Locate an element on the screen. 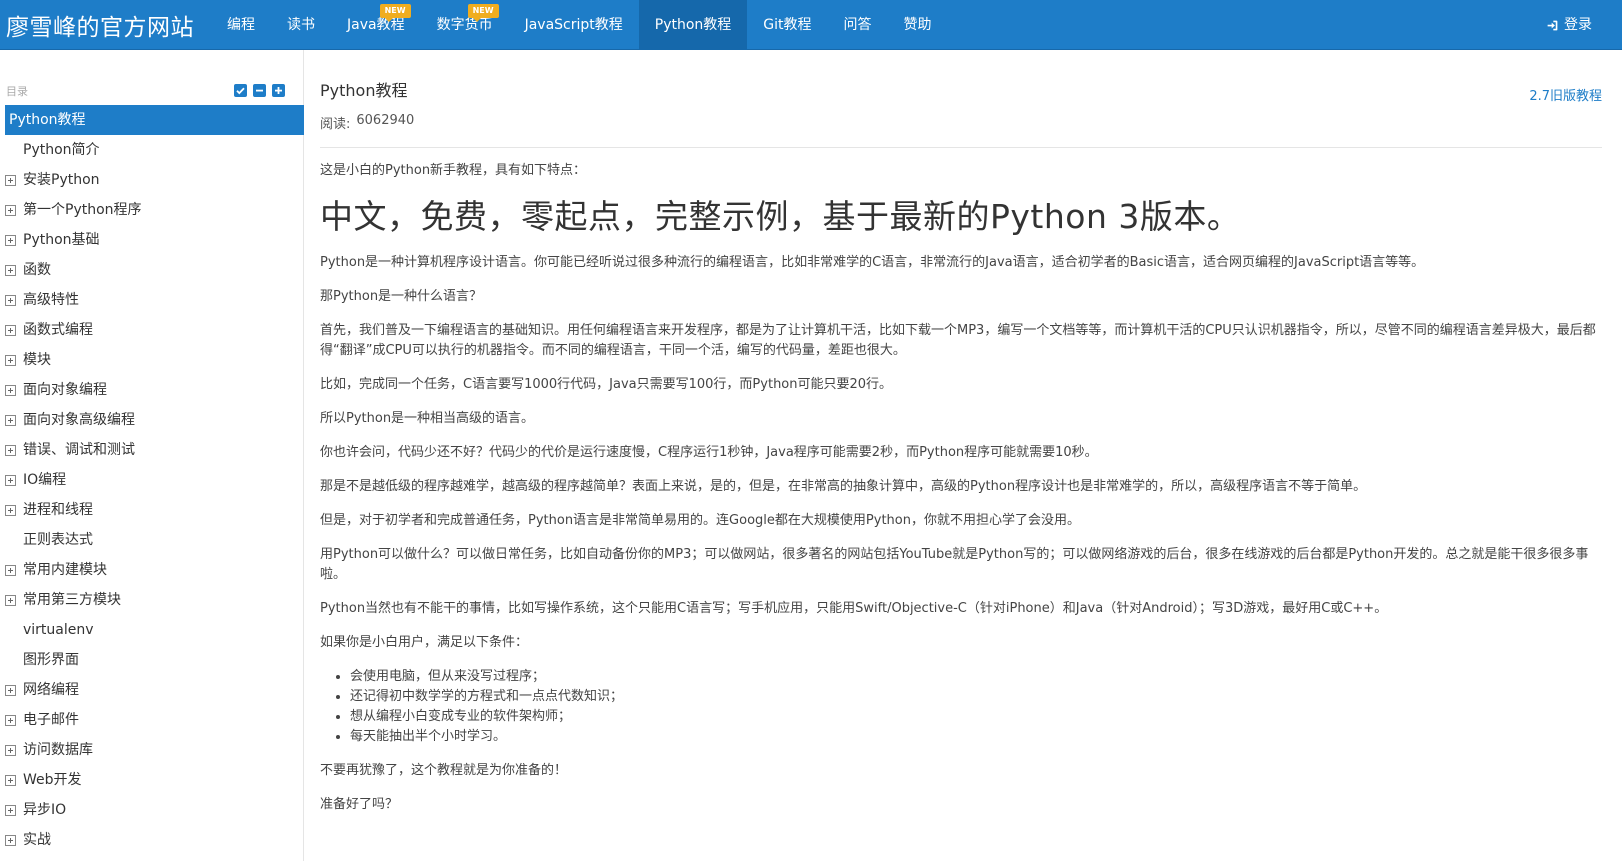  toc-item: 常用内建模块 is located at coordinates (154, 570).